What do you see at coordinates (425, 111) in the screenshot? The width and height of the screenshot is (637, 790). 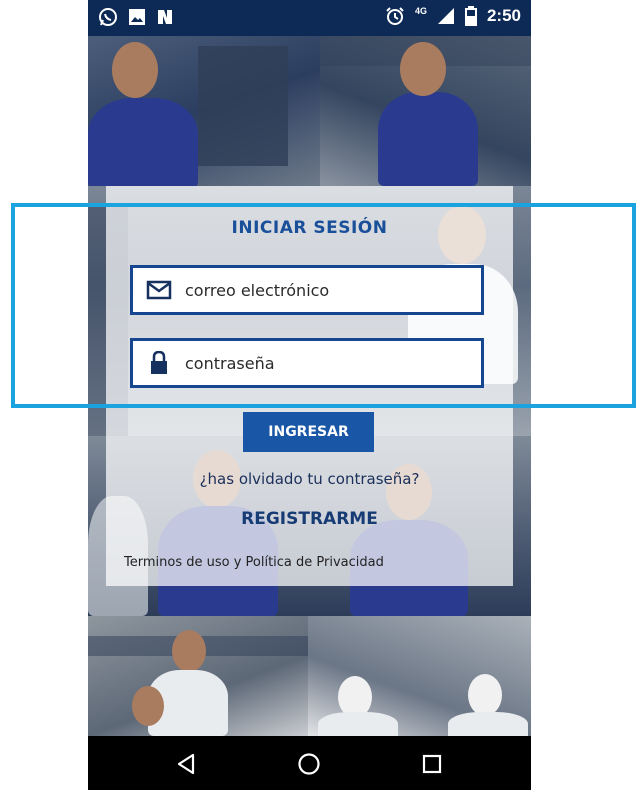 I see `photo-tile-worker-right` at bounding box center [425, 111].